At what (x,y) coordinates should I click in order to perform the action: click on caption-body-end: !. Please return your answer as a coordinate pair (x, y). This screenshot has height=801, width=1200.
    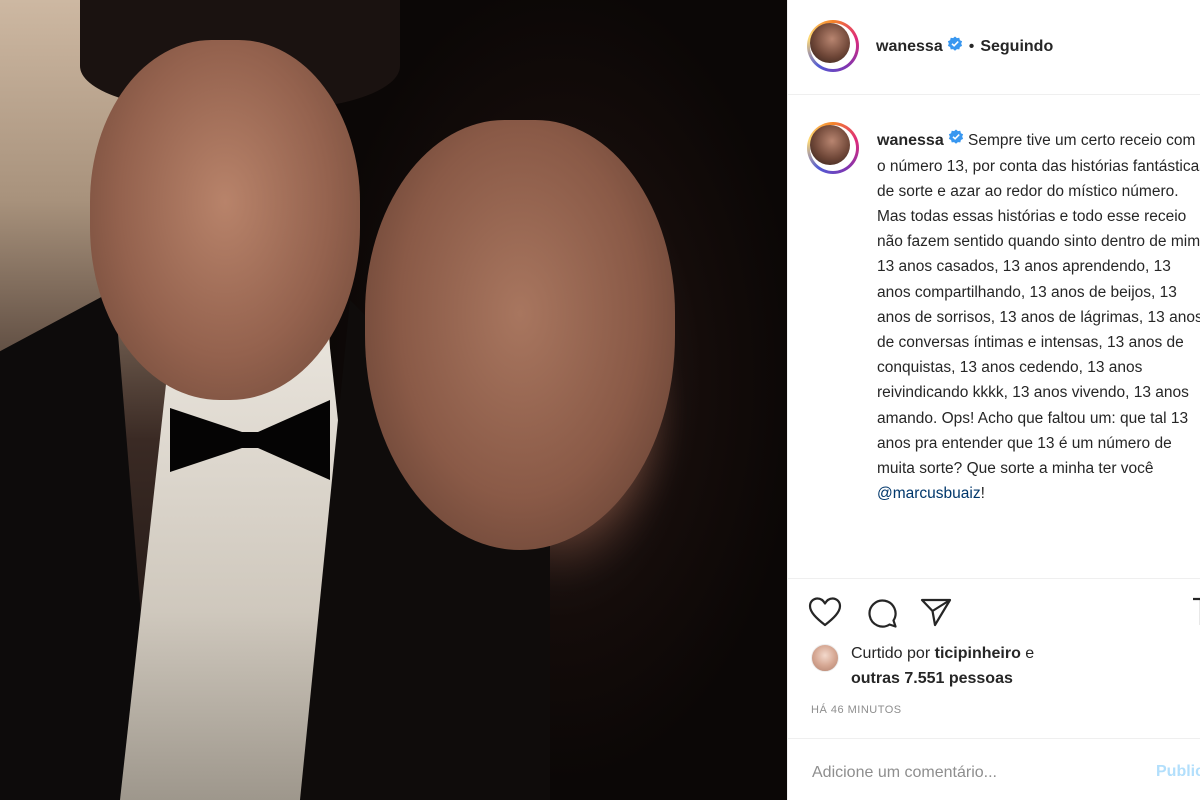
    Looking at the image, I should click on (982, 494).